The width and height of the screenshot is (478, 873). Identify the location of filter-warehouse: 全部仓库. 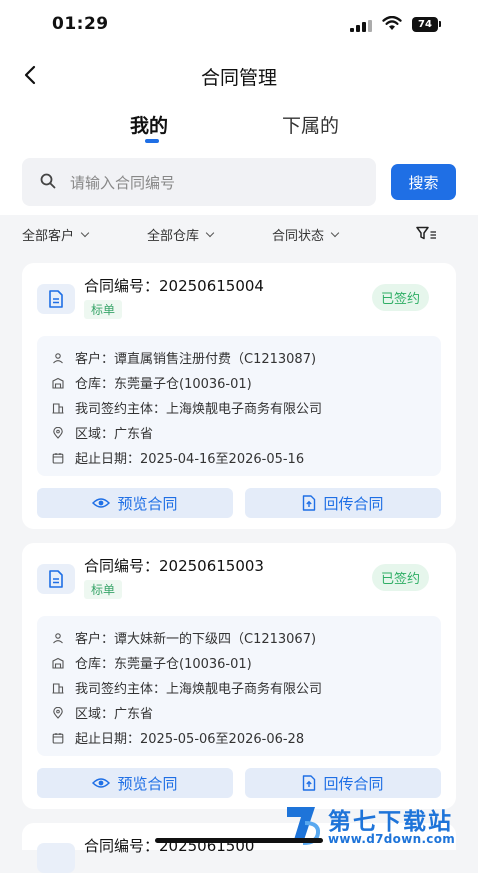
(181, 234).